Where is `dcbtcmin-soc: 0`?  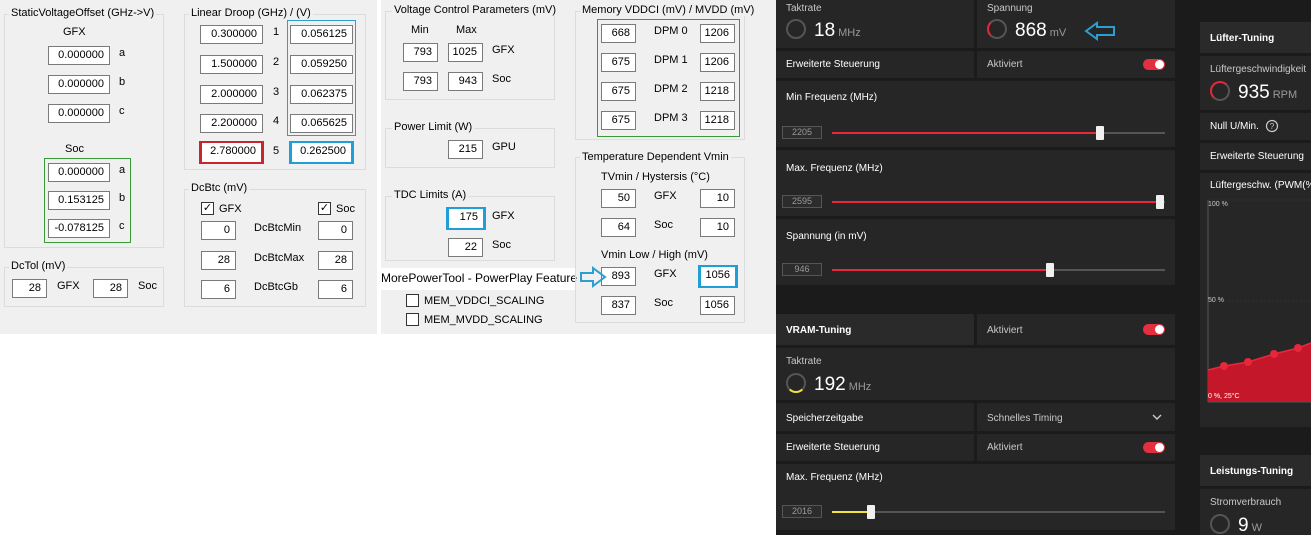
dcbtcmin-soc: 0 is located at coordinates (335, 230).